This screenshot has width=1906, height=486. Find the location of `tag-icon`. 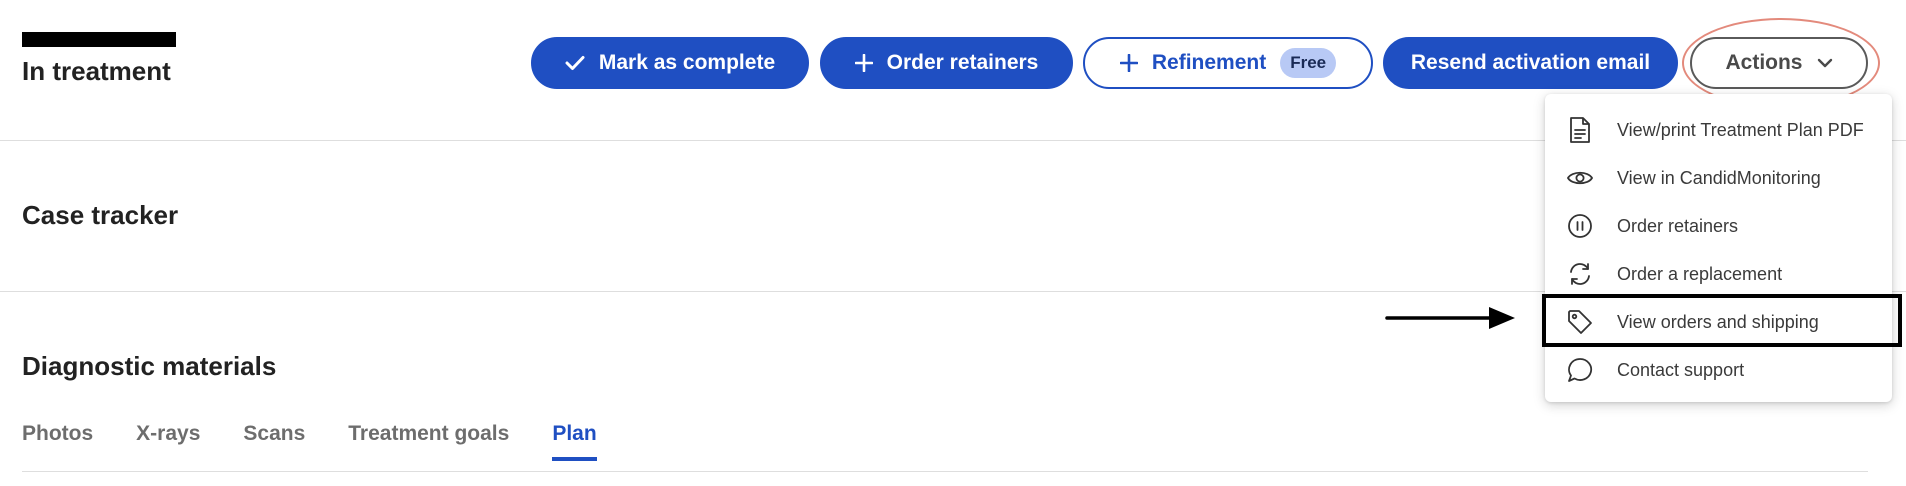

tag-icon is located at coordinates (1580, 322).